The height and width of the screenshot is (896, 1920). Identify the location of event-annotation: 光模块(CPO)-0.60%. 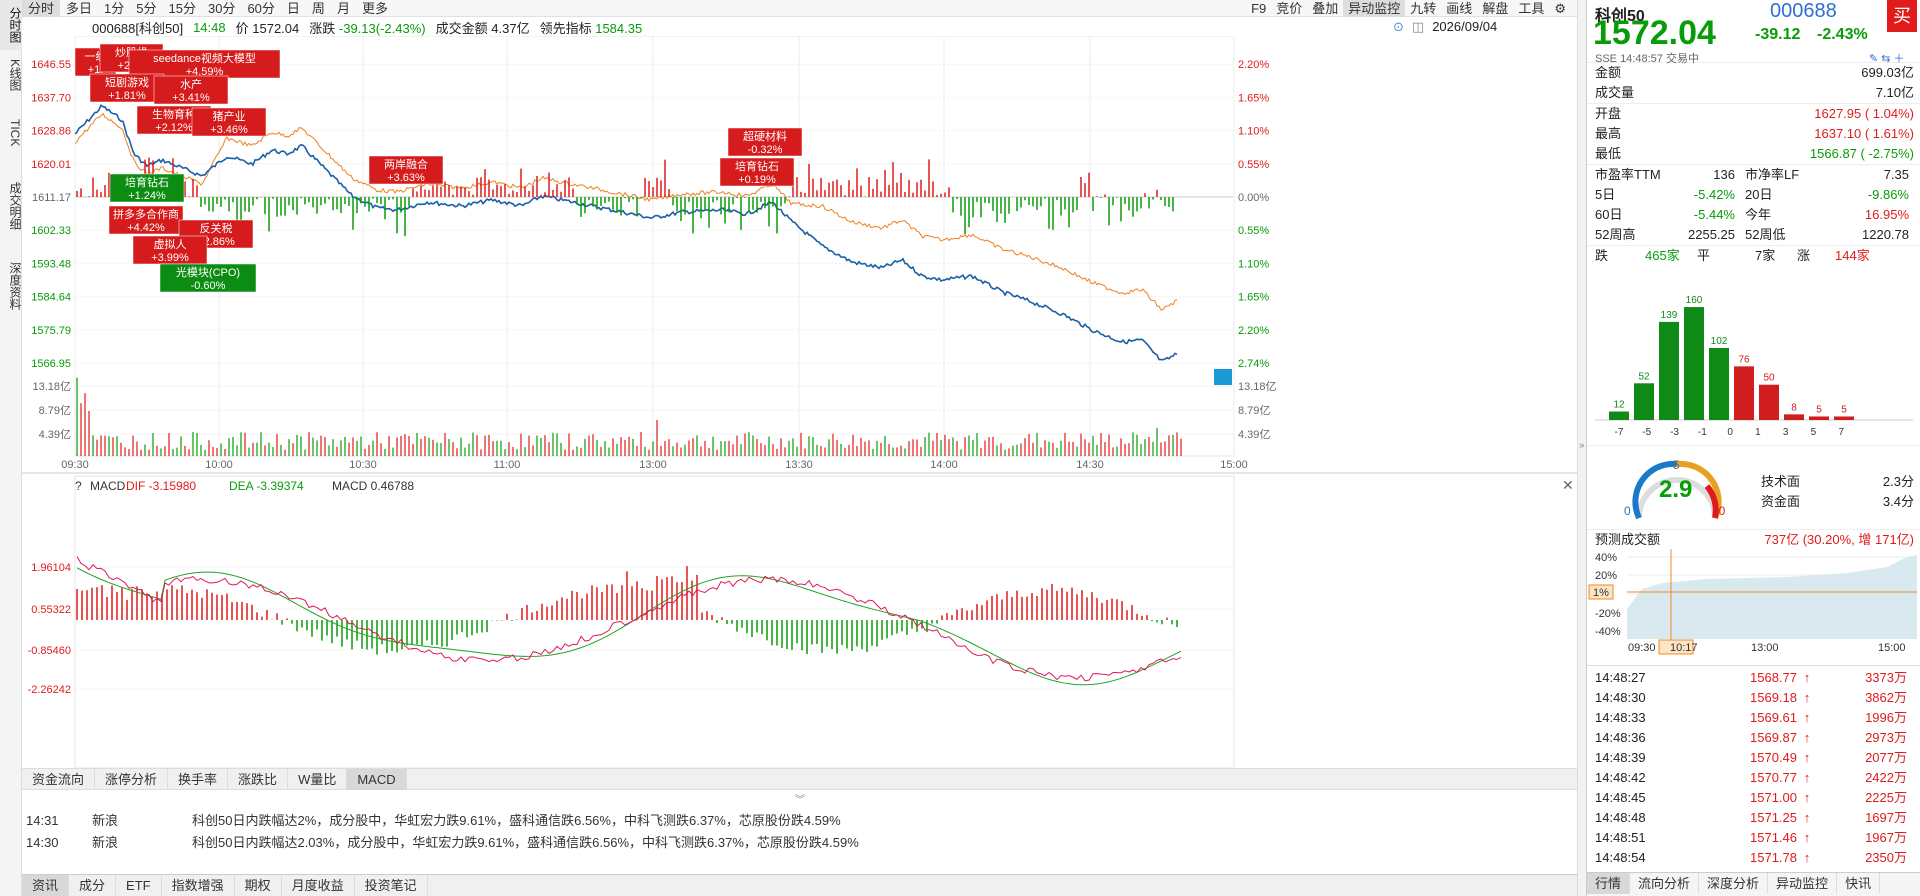
(208, 278).